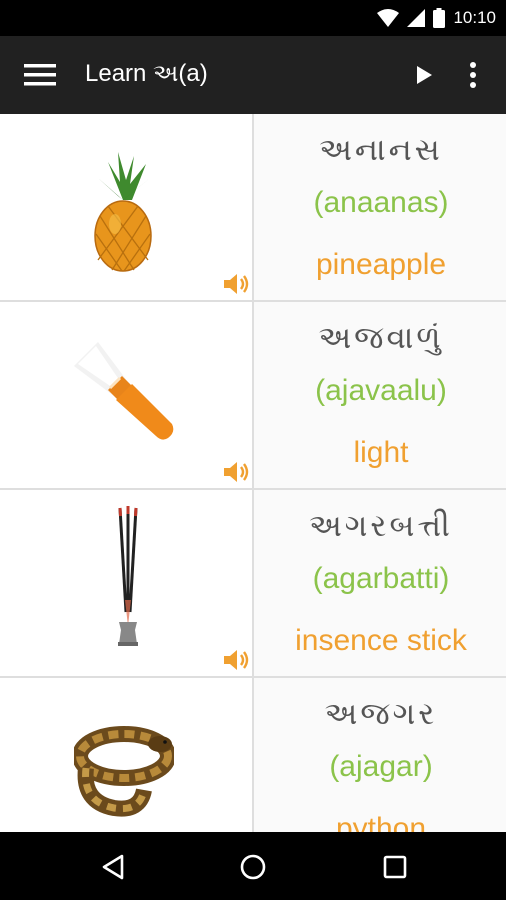  Describe the element at coordinates (381, 264) in the screenshot. I see `english-word: pineapple` at that location.